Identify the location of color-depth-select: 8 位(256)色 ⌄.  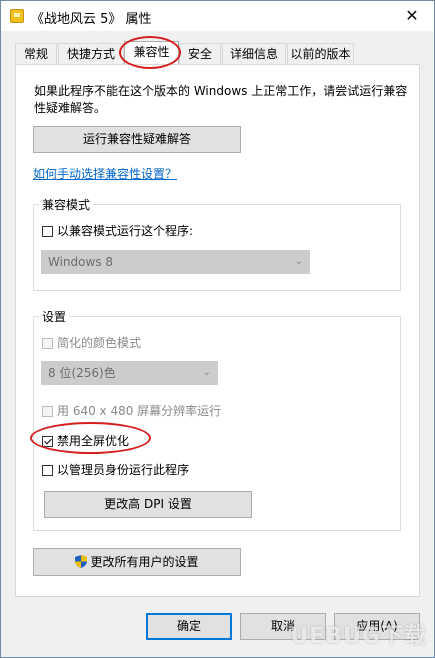
(129, 373).